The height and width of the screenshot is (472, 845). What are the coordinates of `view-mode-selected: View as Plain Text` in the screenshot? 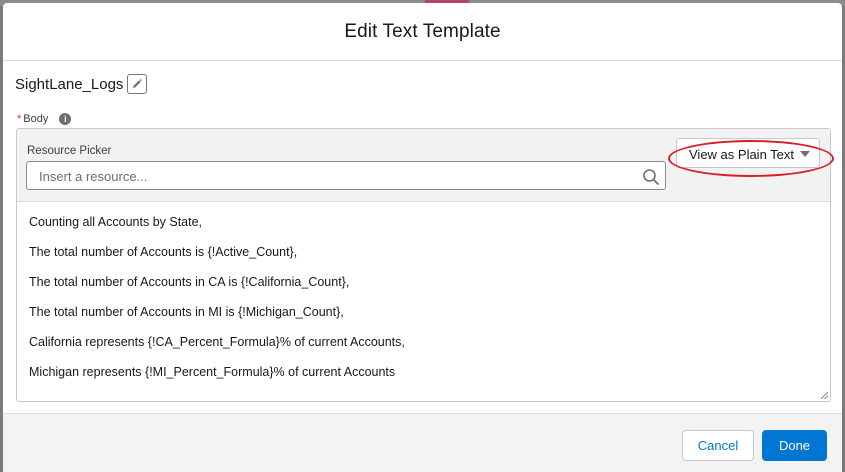 It's located at (742, 154).